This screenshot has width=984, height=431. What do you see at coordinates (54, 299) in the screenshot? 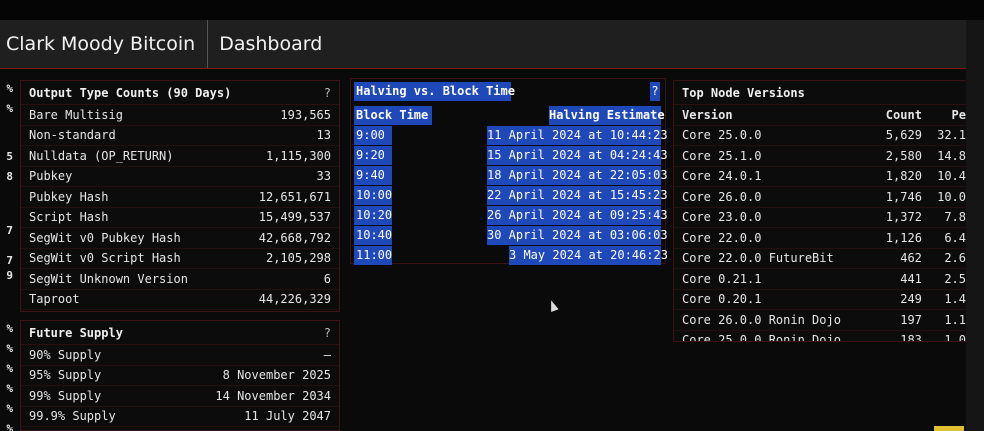
I see `row-label: Taproot` at bounding box center [54, 299].